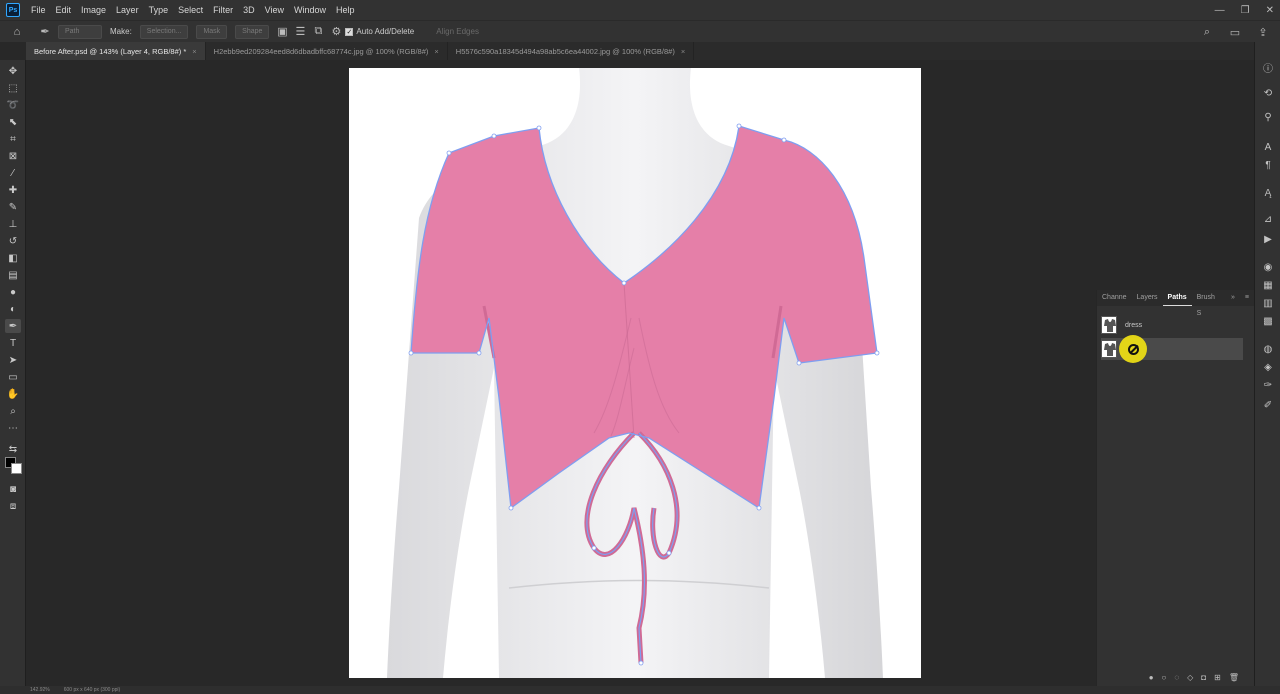 Image resolution: width=1280 pixels, height=694 pixels. Describe the element at coordinates (1268, 165) in the screenshot. I see `paragraph-icon: ¶` at that location.